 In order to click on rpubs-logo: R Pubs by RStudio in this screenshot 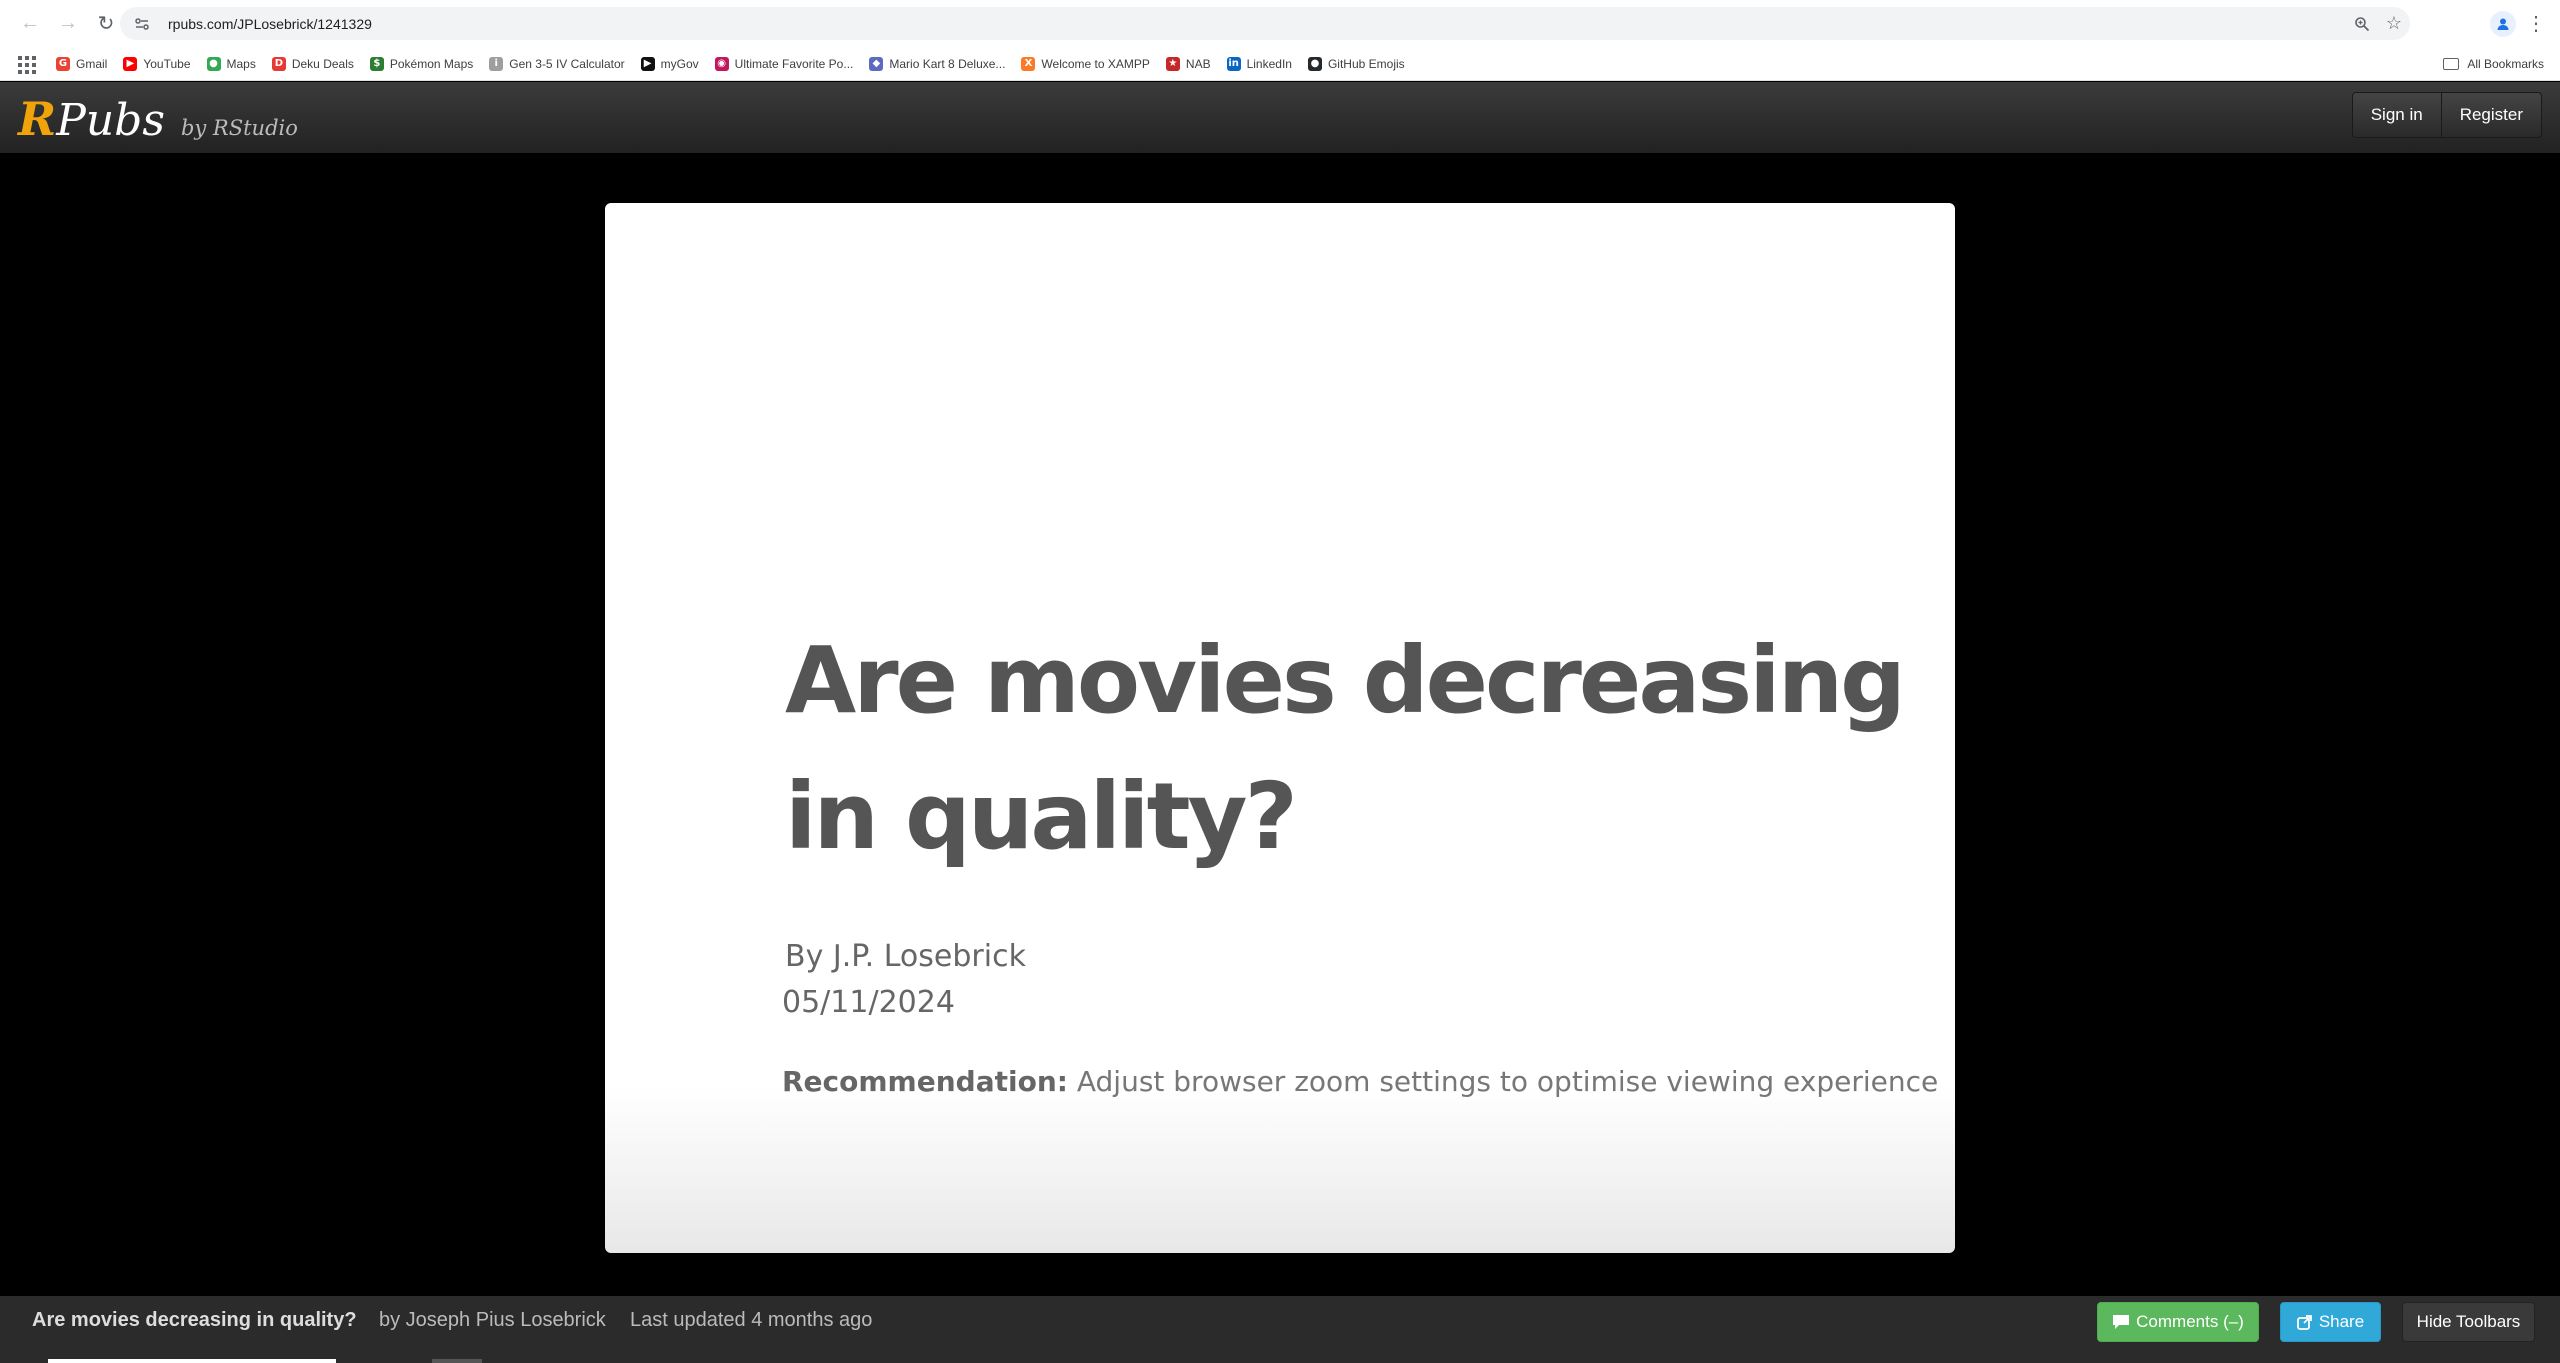, I will do `click(158, 119)`.